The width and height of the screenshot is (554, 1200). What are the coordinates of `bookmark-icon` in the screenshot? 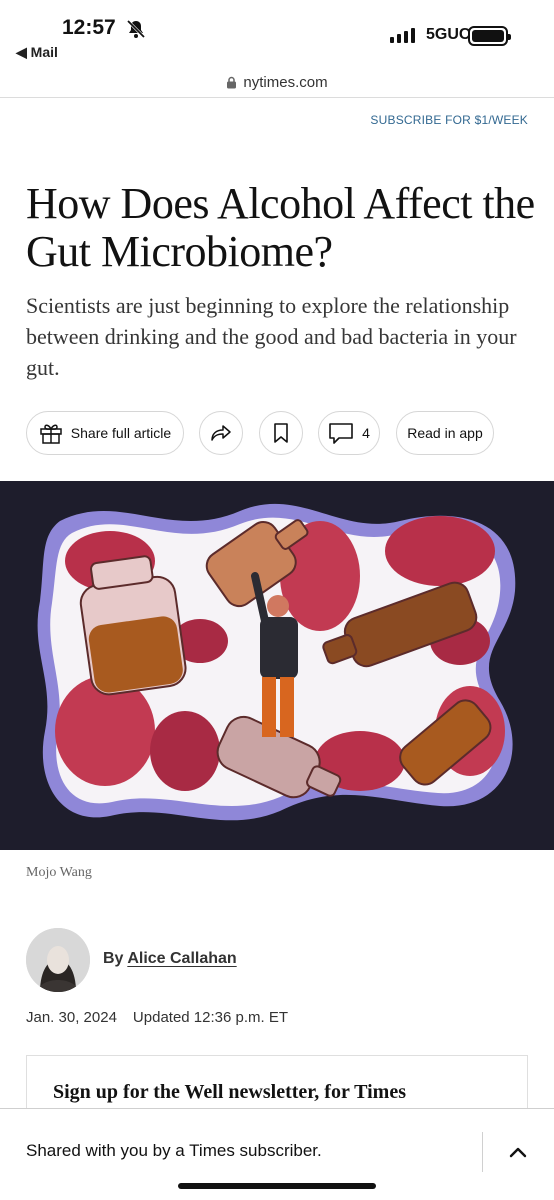 It's located at (281, 433).